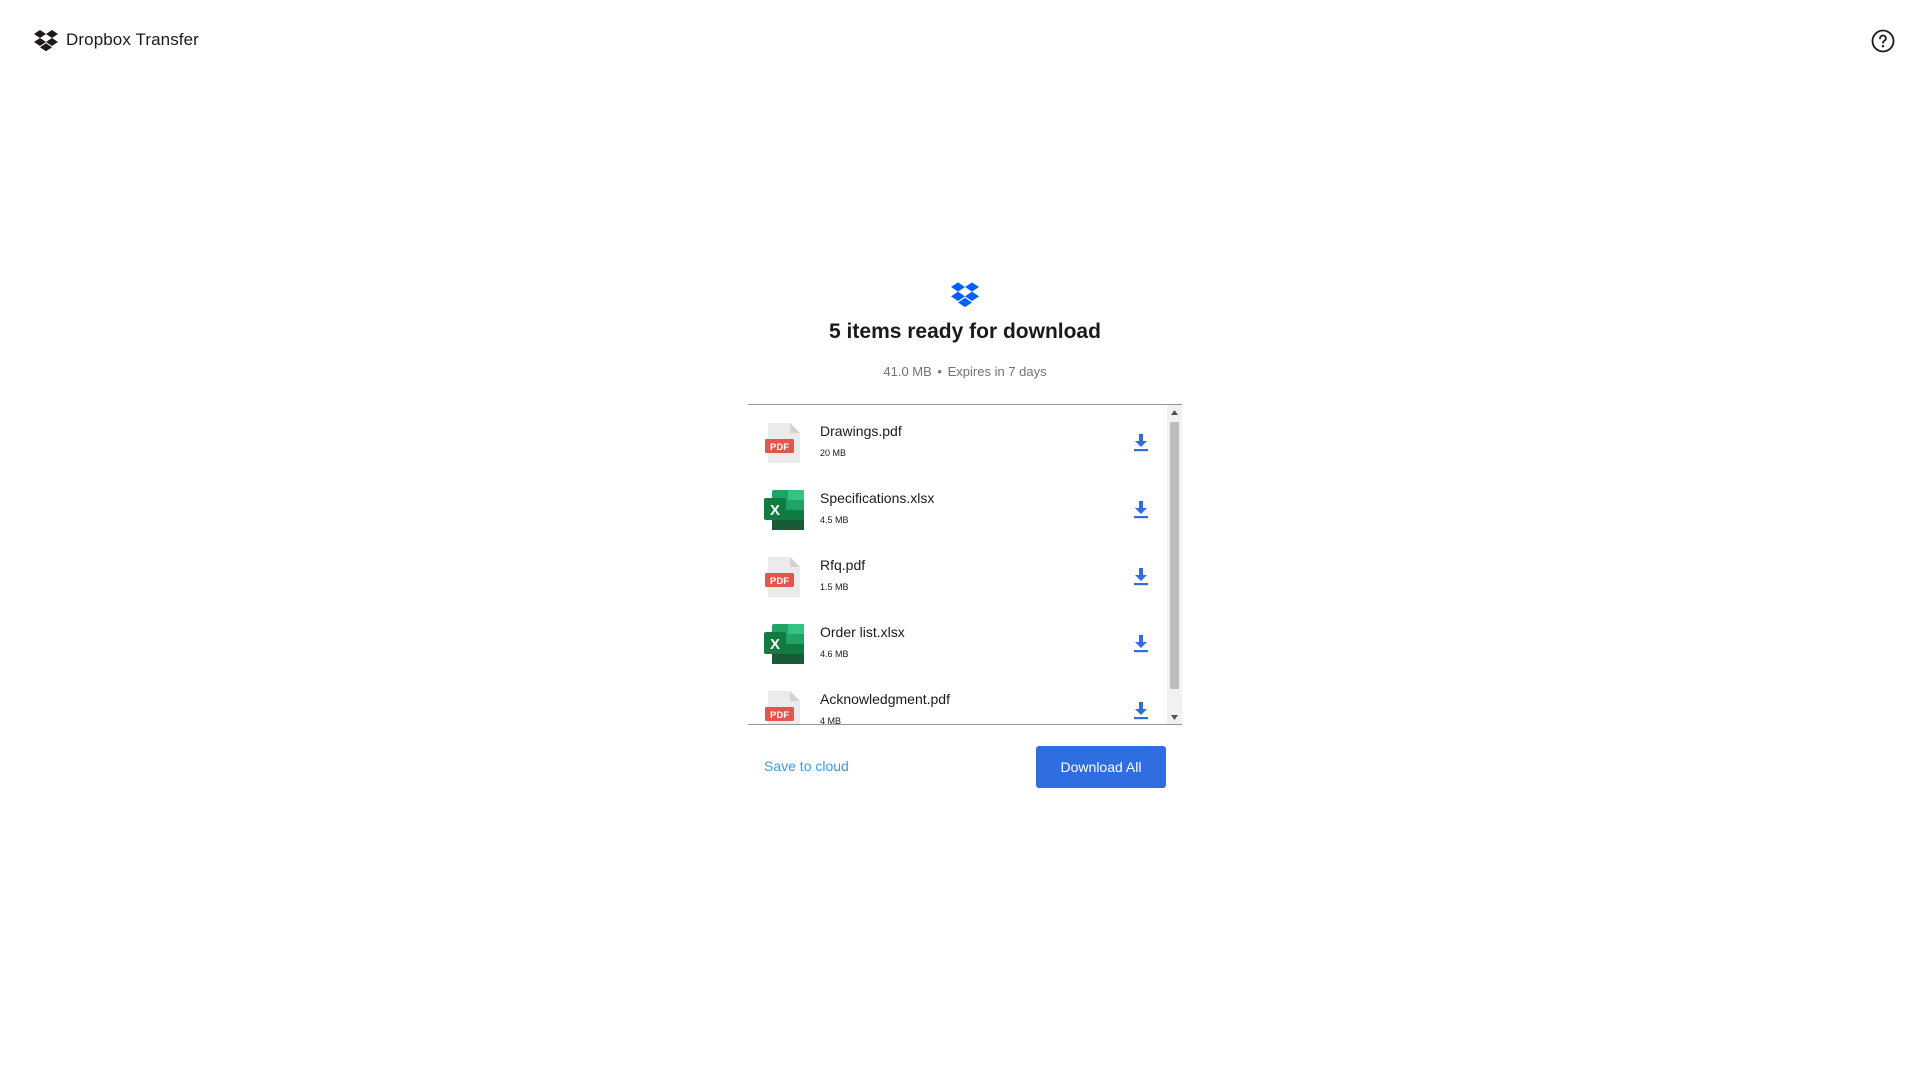 The image size is (1920, 1080). I want to click on triangle-down-icon, so click(1174, 717).